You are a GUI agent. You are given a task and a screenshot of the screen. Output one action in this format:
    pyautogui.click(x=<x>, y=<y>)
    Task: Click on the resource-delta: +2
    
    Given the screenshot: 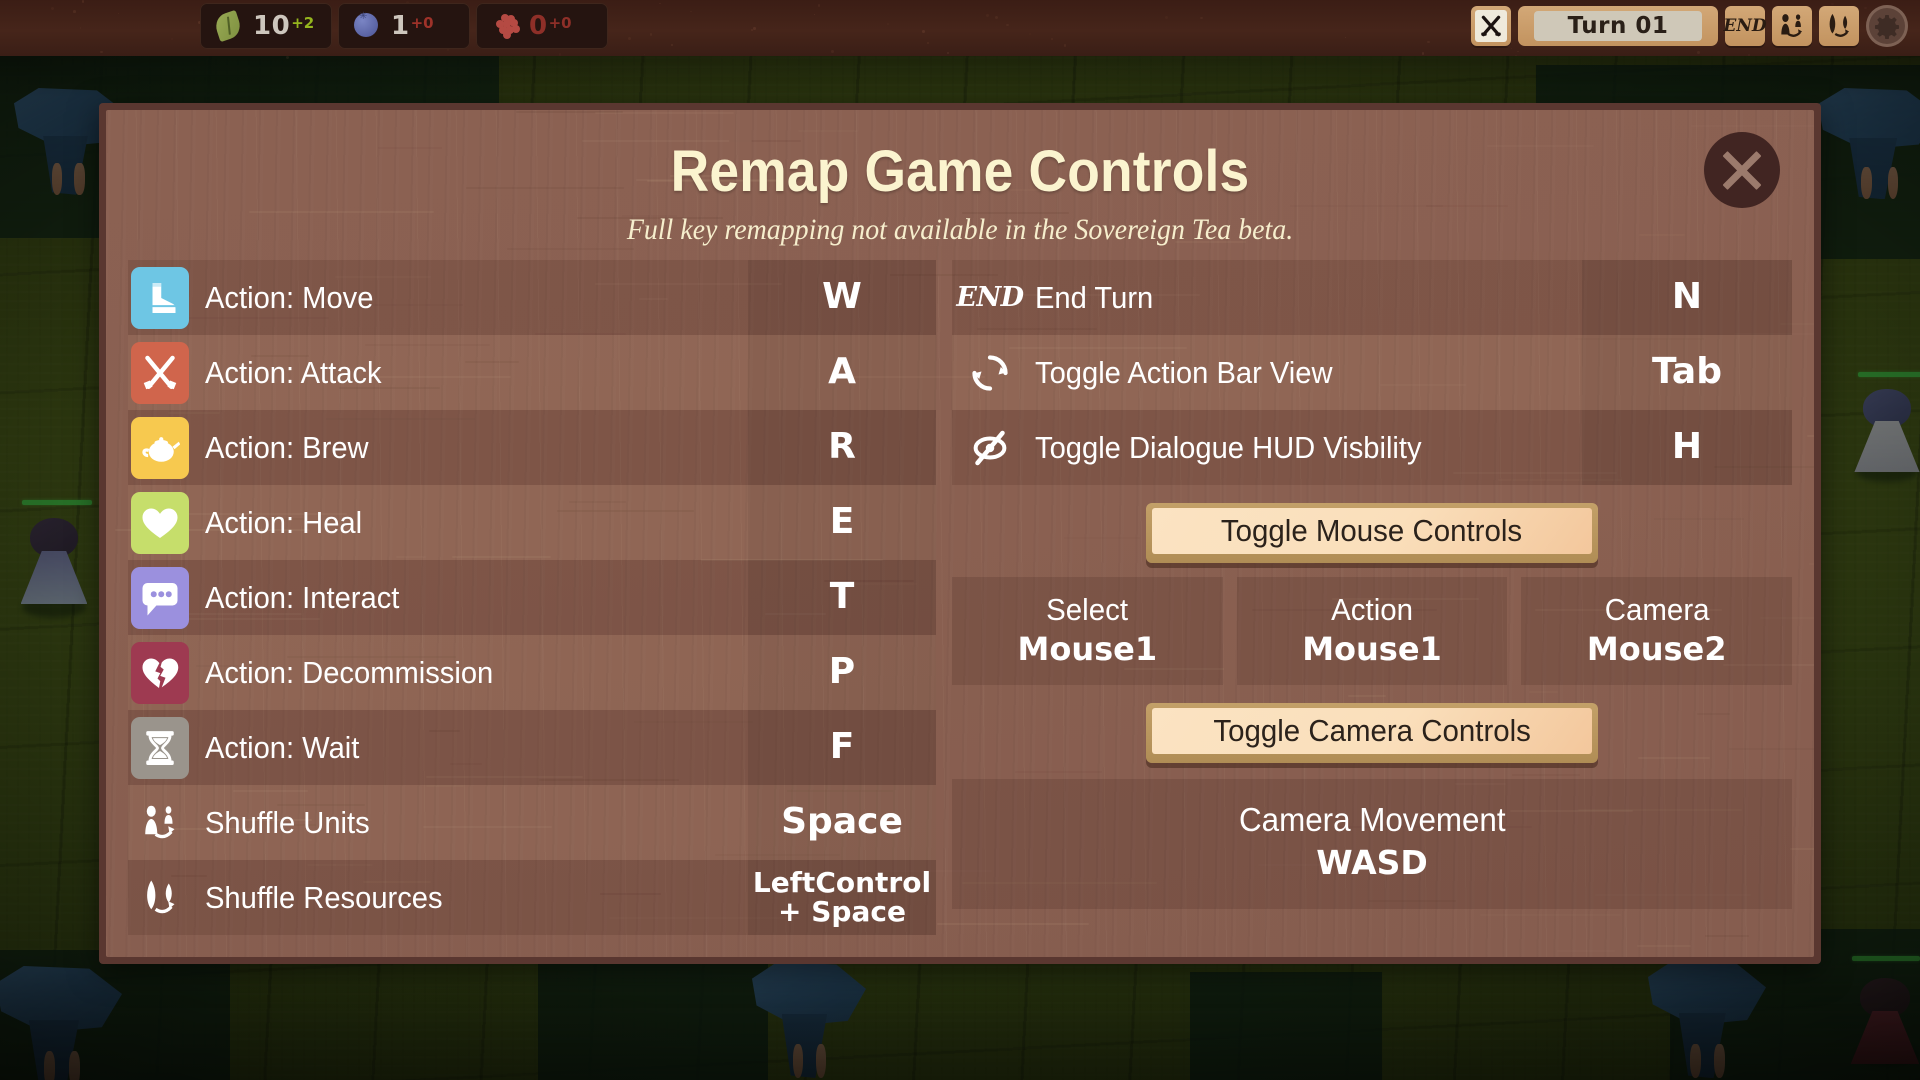 What is the action you would take?
    pyautogui.click(x=303, y=22)
    